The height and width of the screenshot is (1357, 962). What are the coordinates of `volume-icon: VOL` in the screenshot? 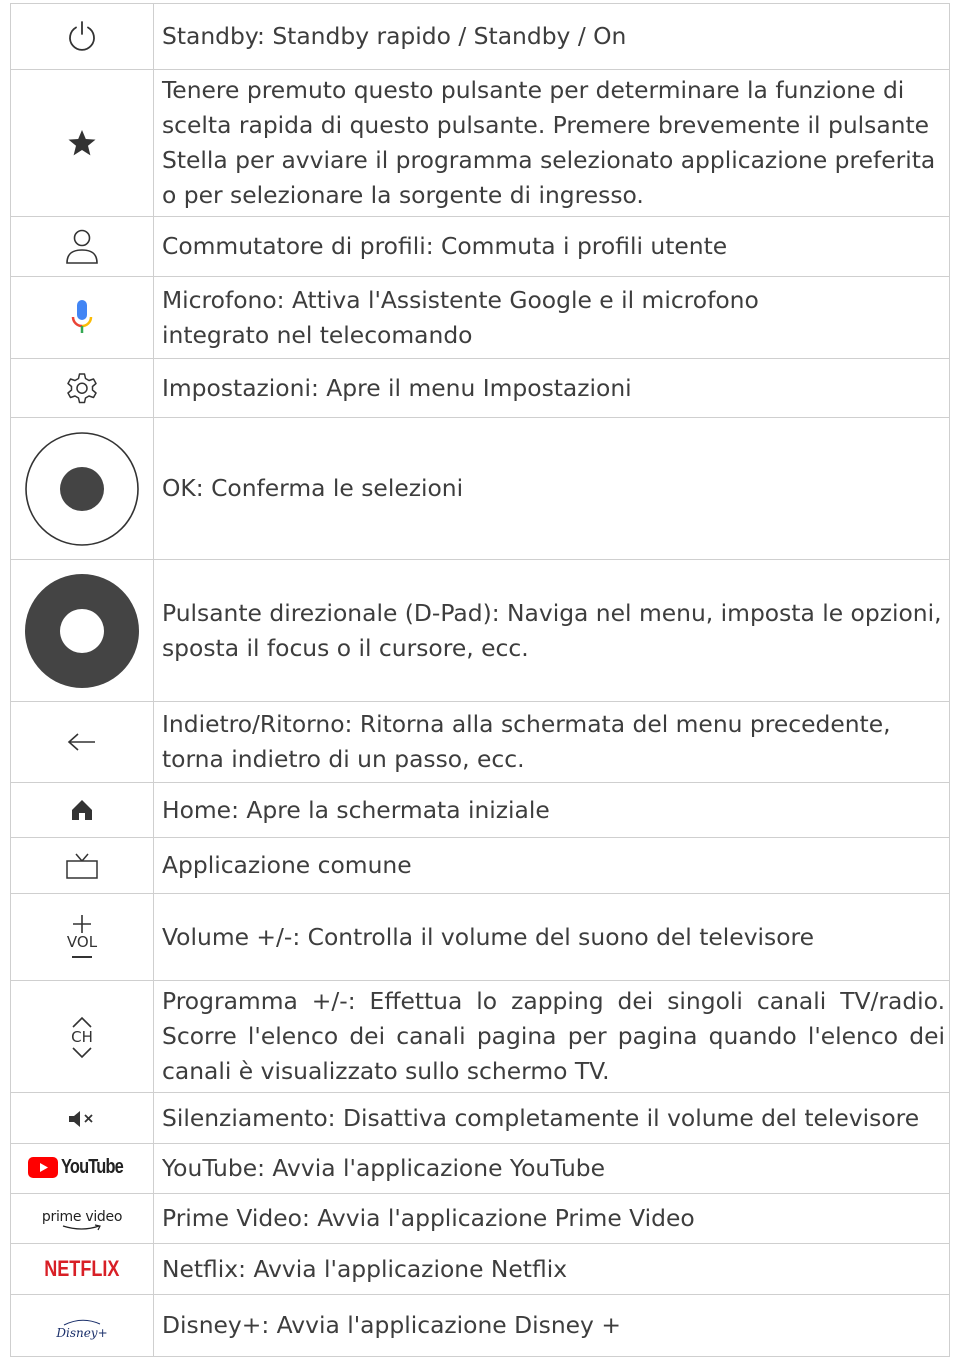 It's located at (82, 937).